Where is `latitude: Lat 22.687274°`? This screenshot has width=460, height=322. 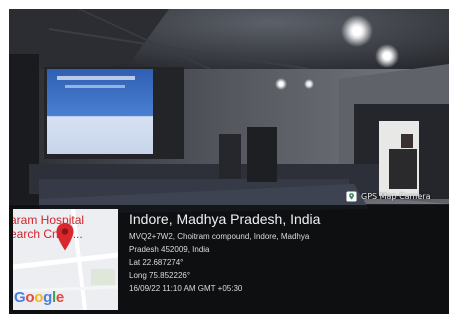 latitude: Lat 22.687274° is located at coordinates (156, 262).